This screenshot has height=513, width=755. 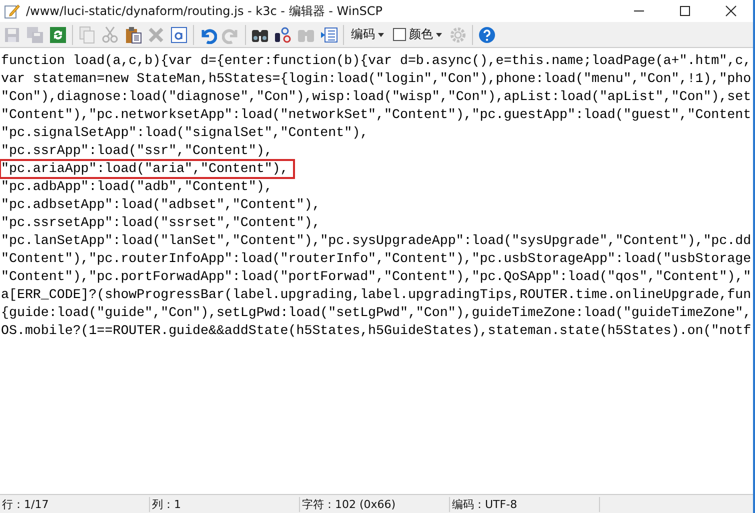 I want to click on maximize-icon, so click(x=685, y=11).